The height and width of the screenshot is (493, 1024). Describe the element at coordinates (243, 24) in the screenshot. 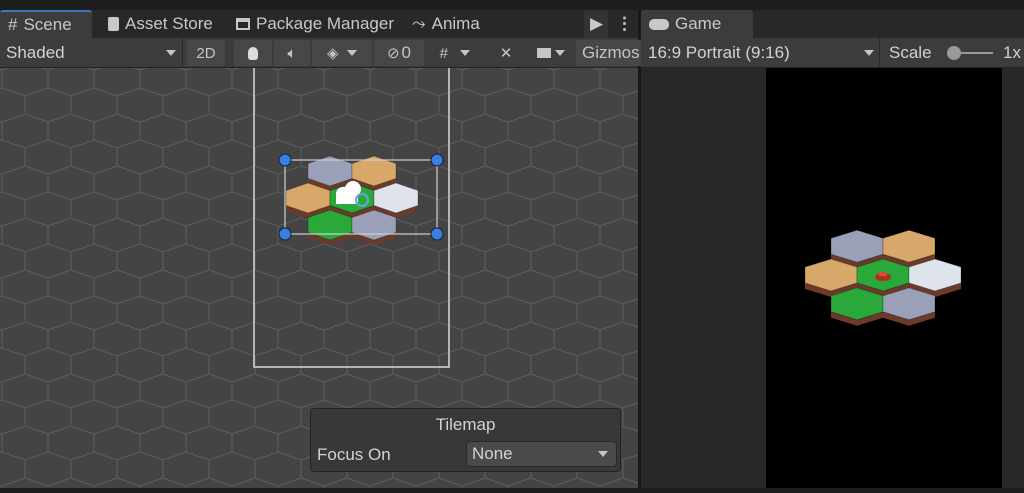

I see `package-icon` at that location.